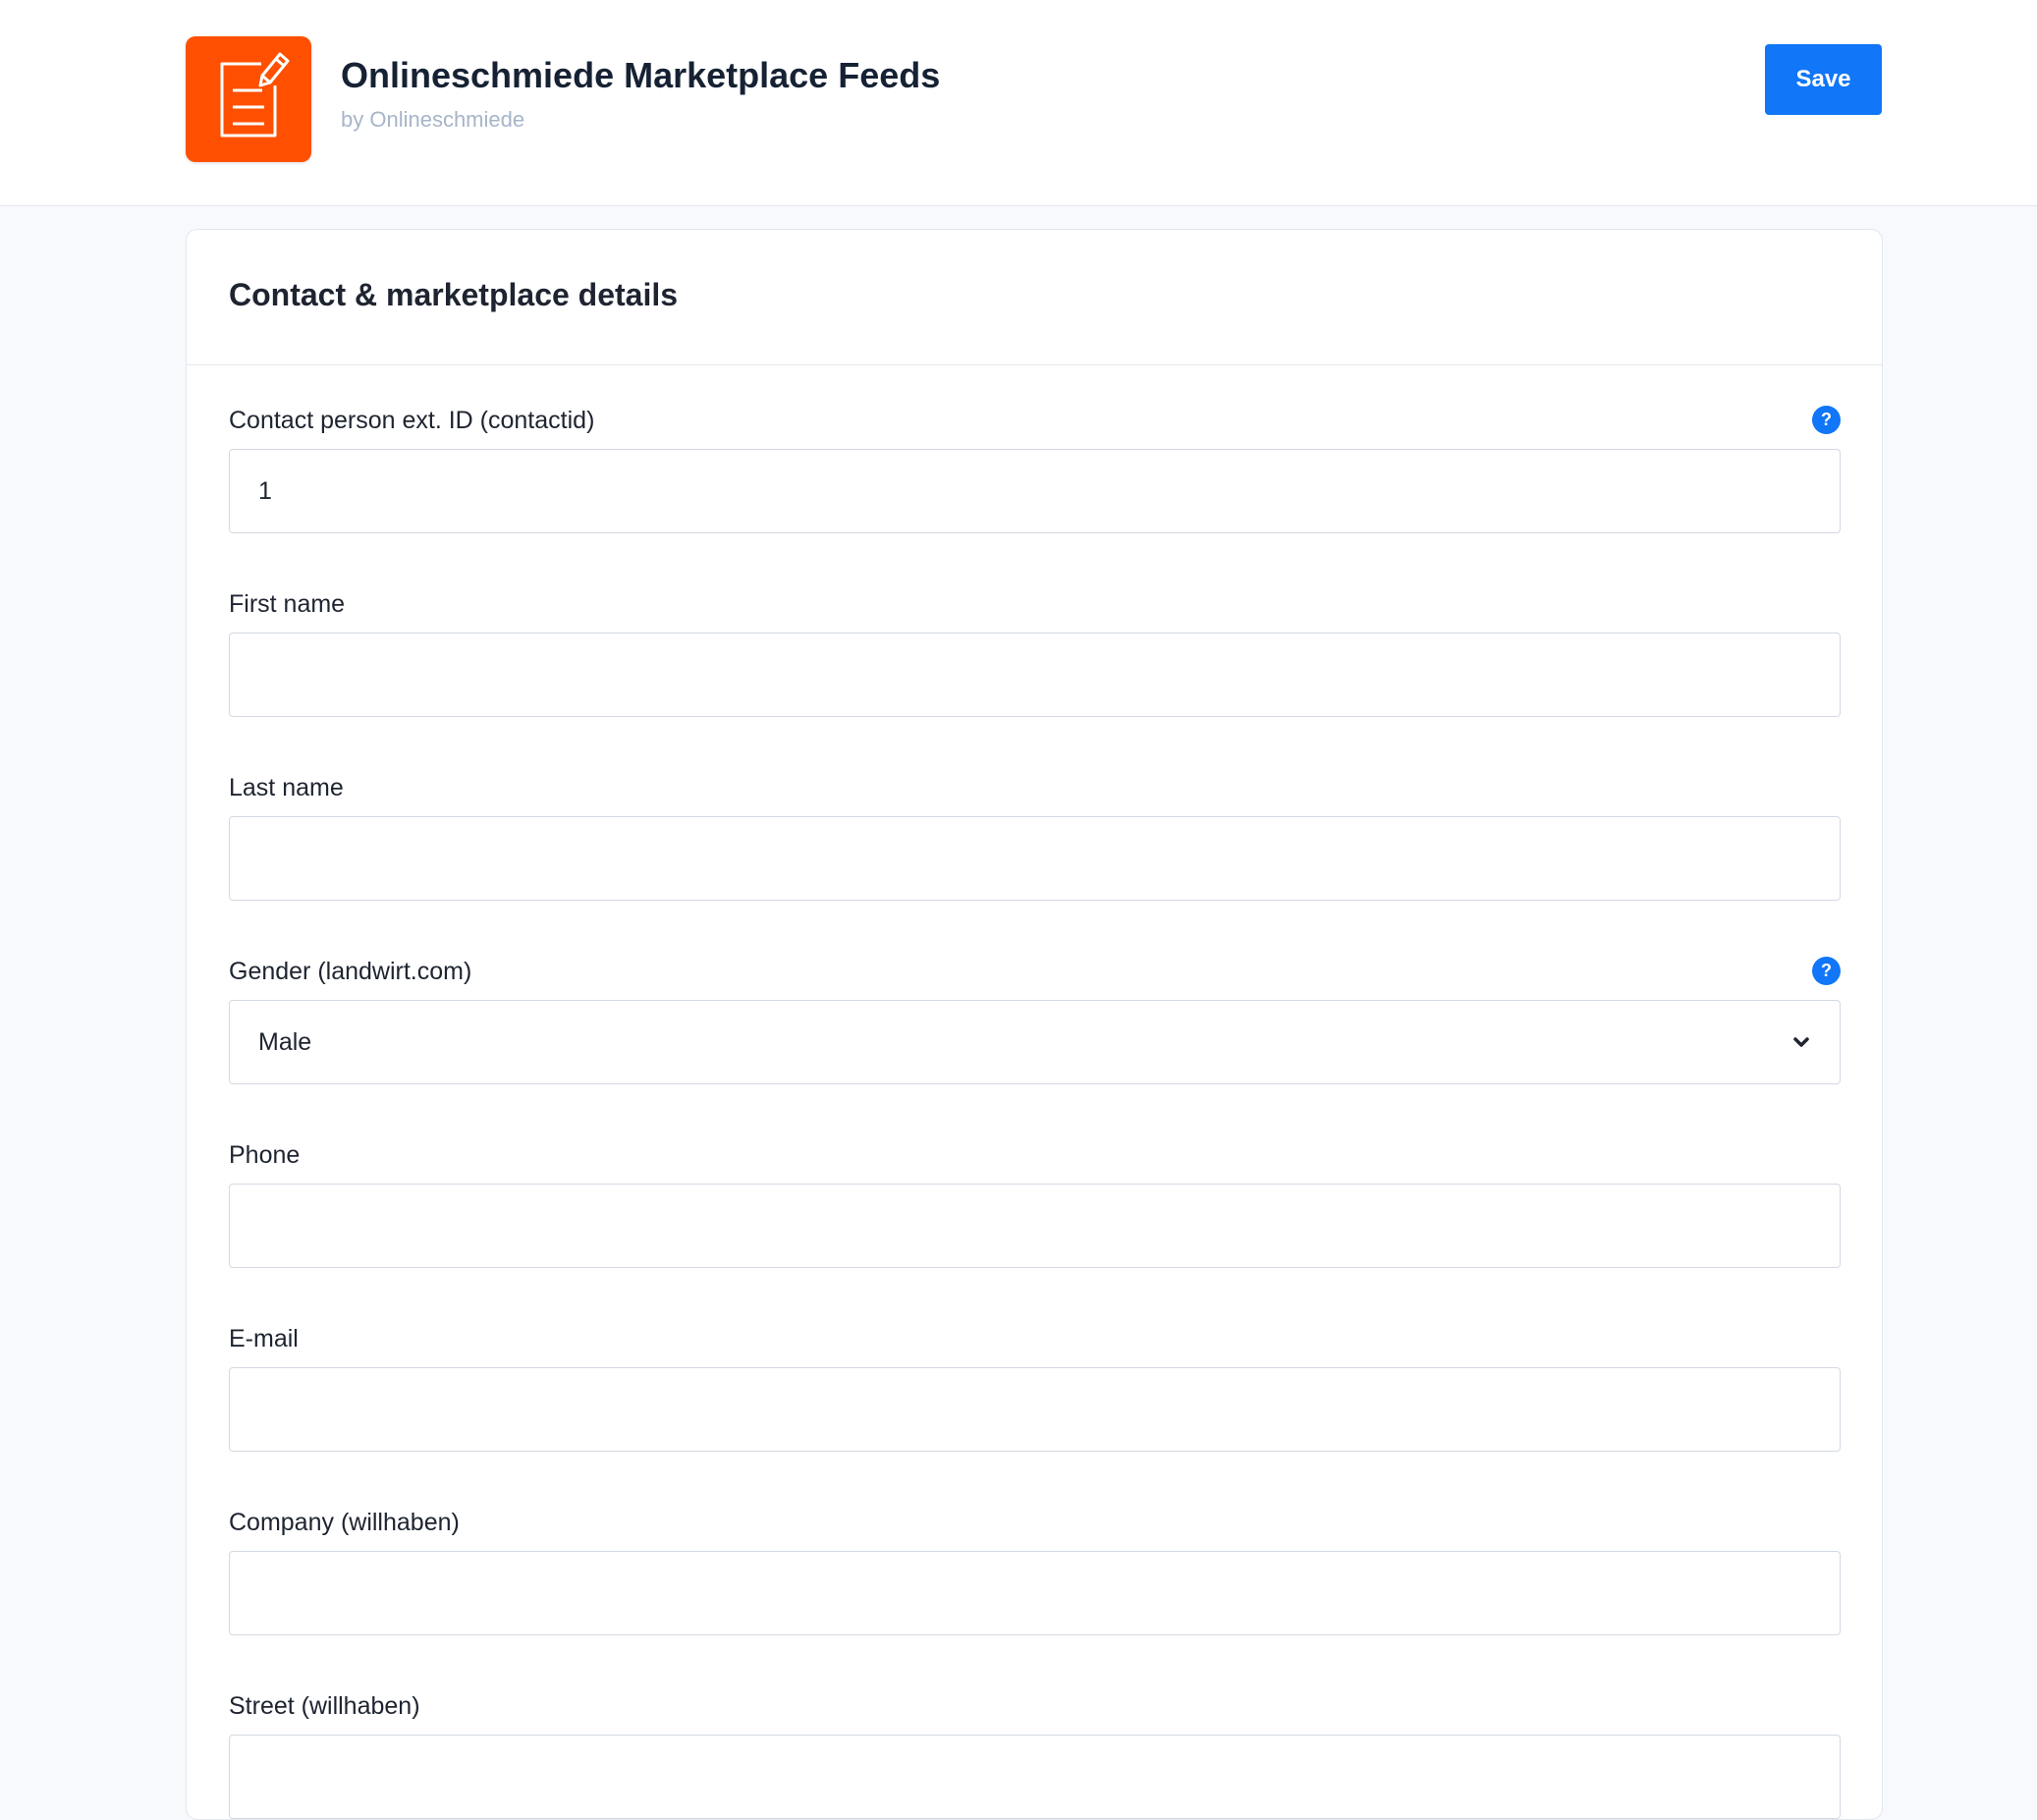 Image resolution: width=2037 pixels, height=1820 pixels. I want to click on phone-input, so click(1035, 1226).